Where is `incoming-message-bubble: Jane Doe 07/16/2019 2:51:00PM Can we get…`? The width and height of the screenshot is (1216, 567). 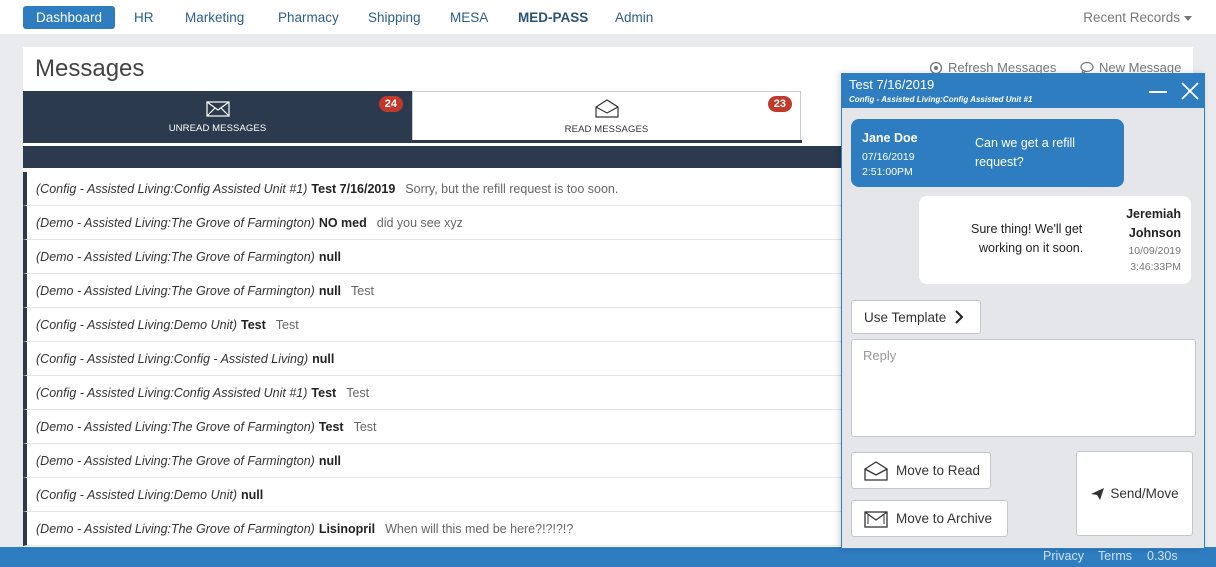 incoming-message-bubble: Jane Doe 07/16/2019 2:51:00PM Can we get… is located at coordinates (987, 153).